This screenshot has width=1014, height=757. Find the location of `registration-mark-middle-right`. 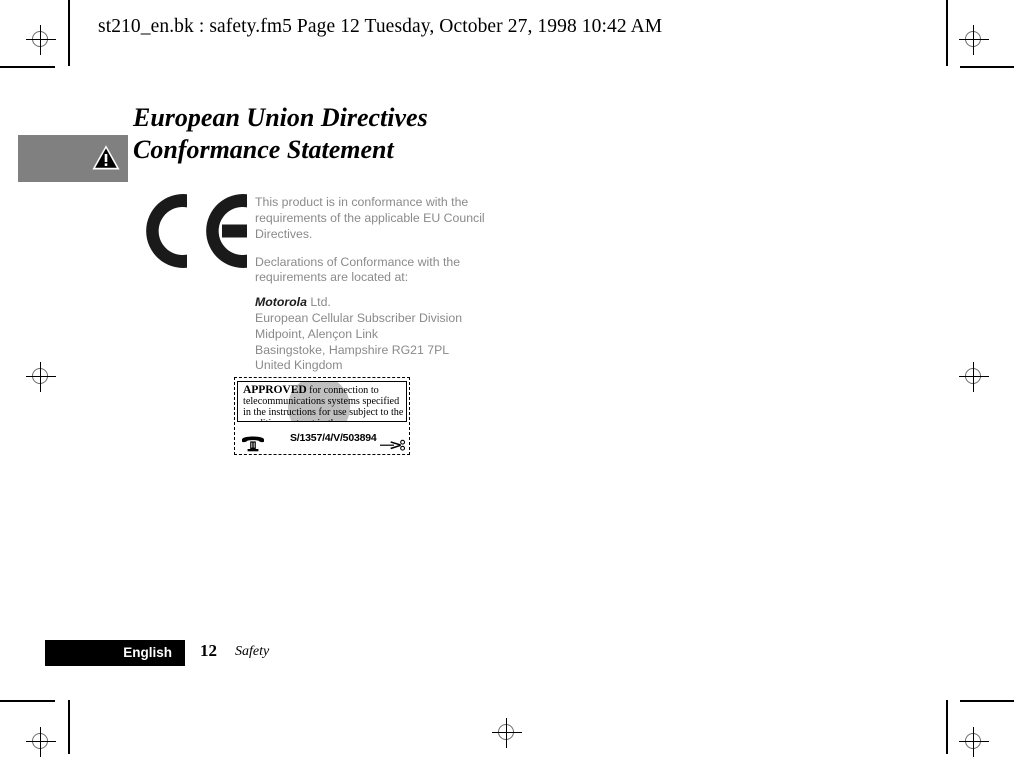

registration-mark-middle-right is located at coordinates (974, 377).